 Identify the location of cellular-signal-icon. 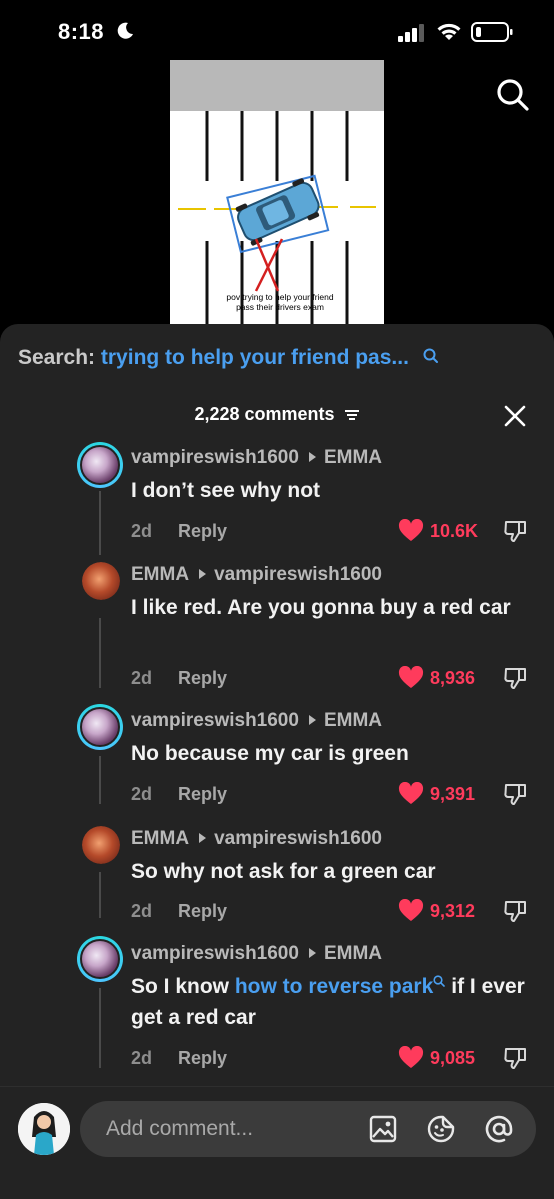
(411, 33).